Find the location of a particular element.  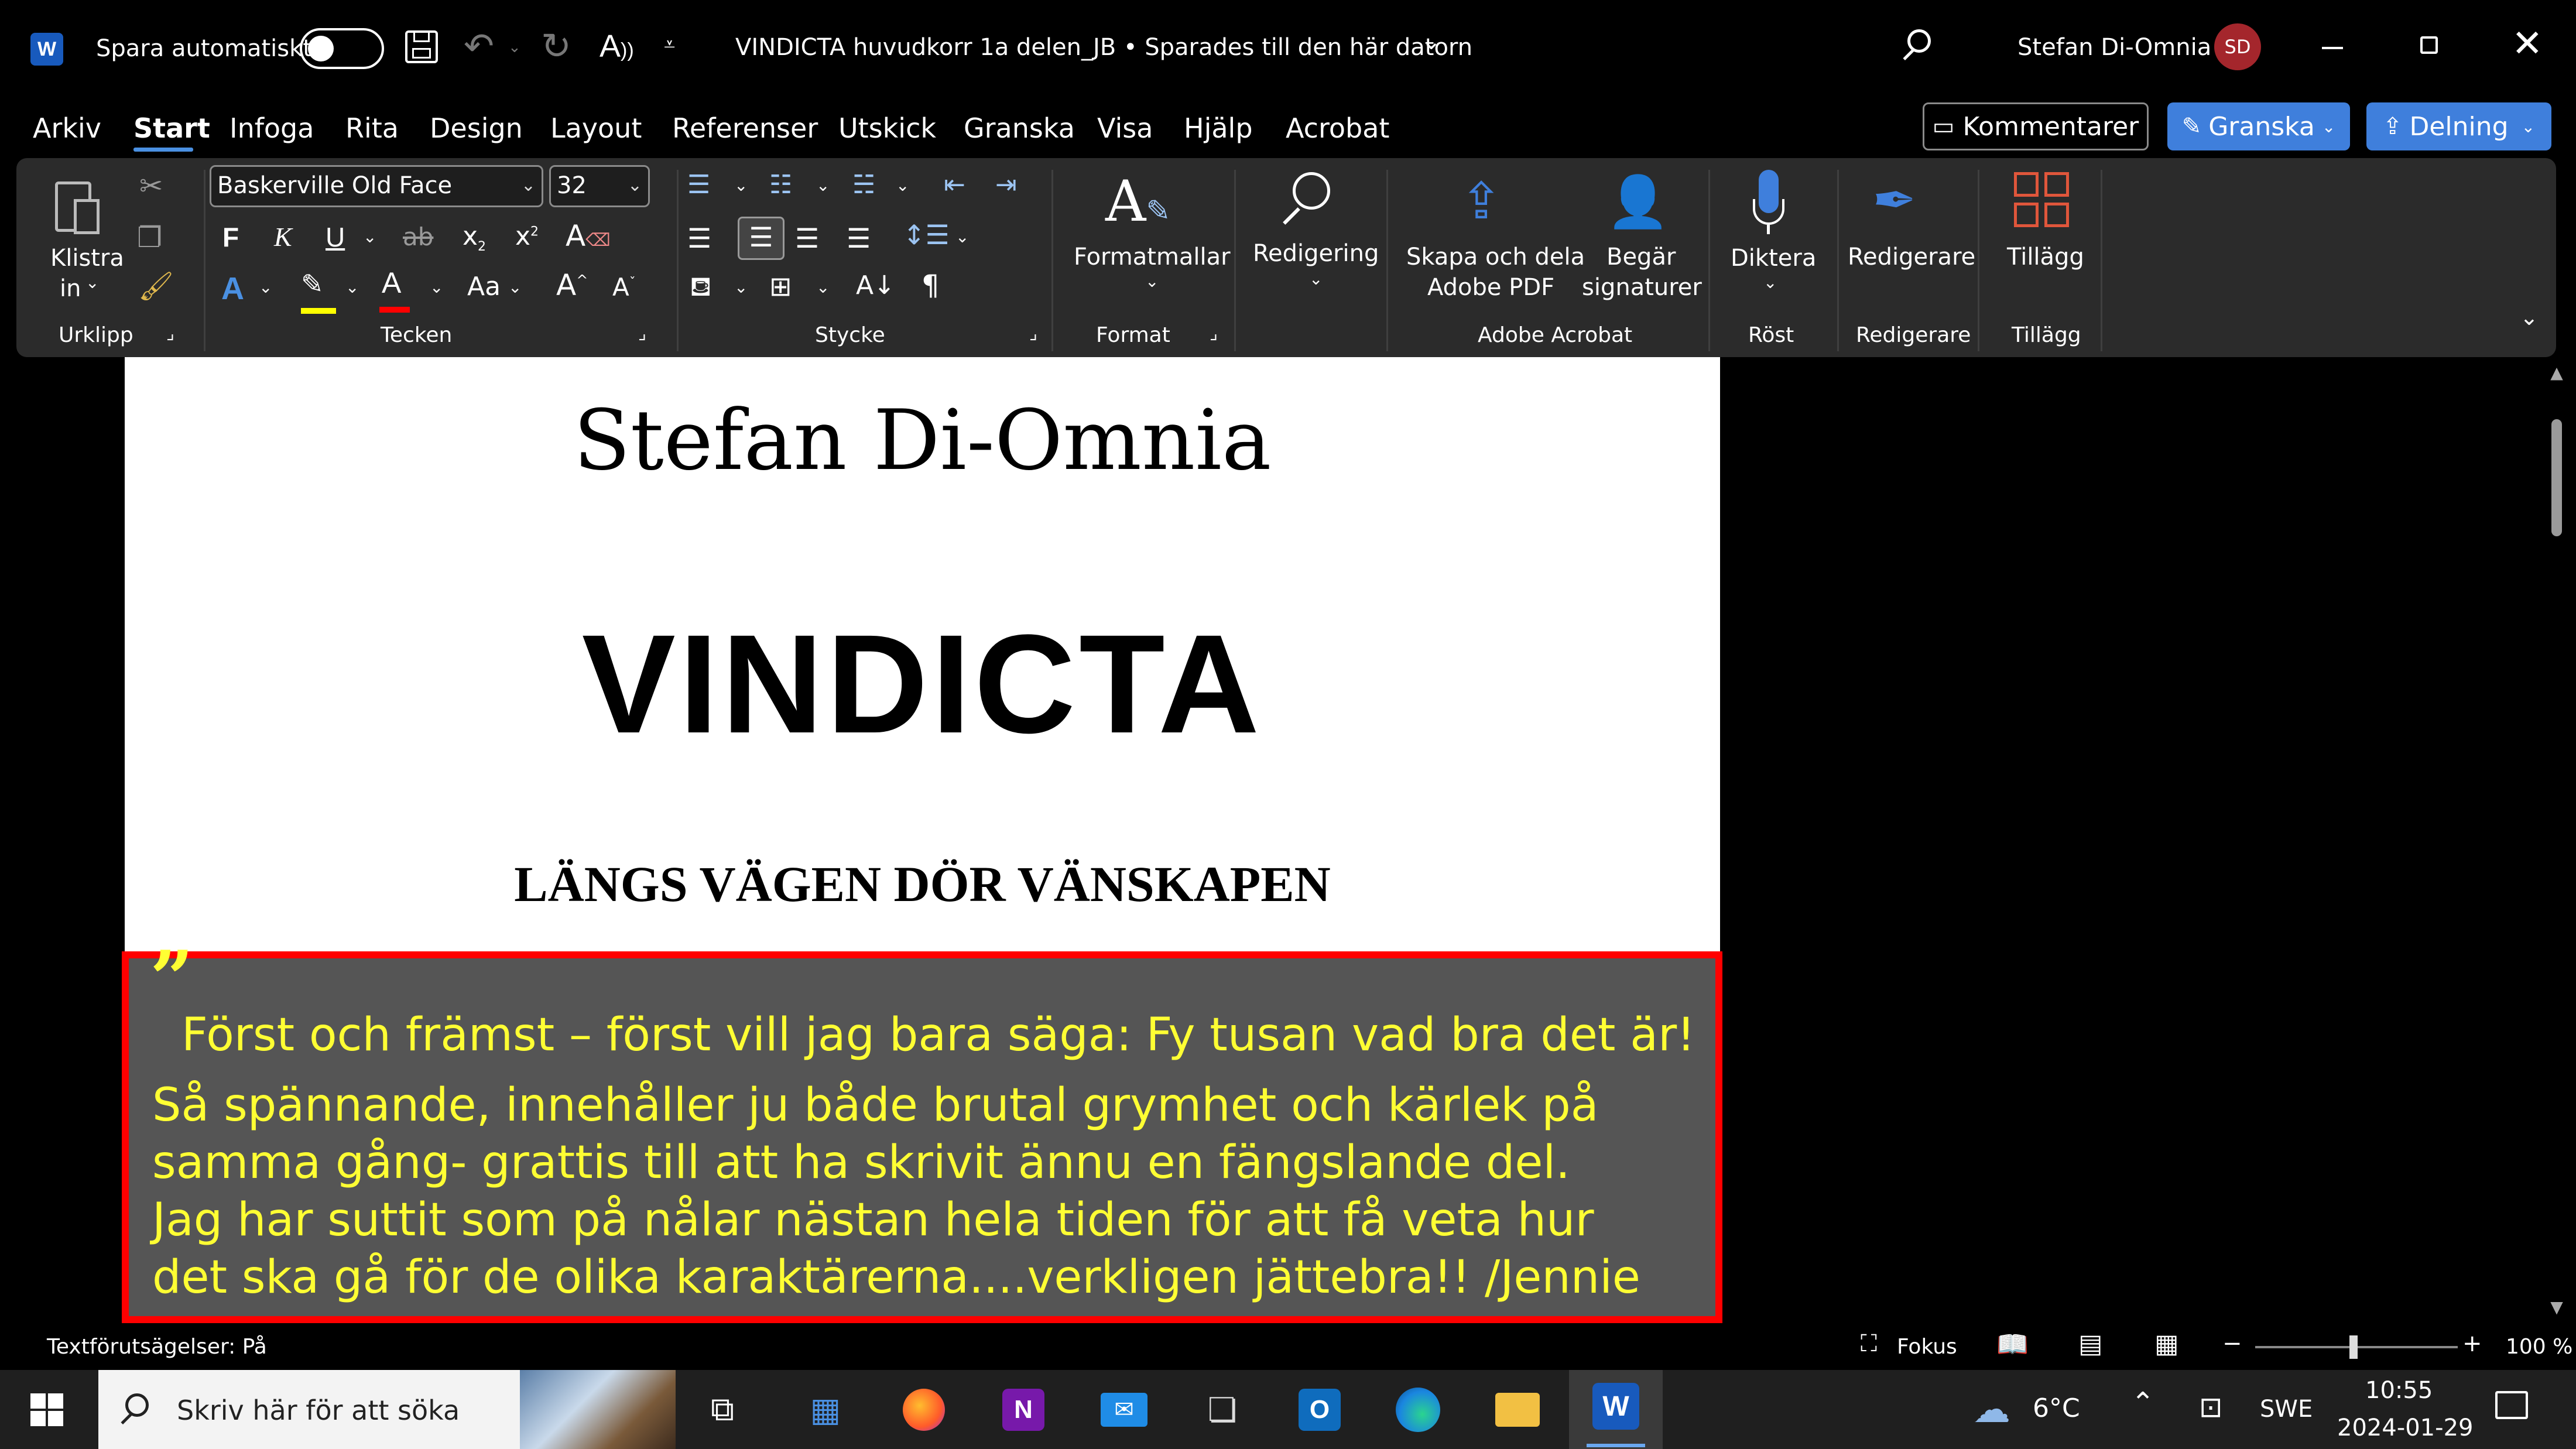

save-icon is located at coordinates (421, 46).